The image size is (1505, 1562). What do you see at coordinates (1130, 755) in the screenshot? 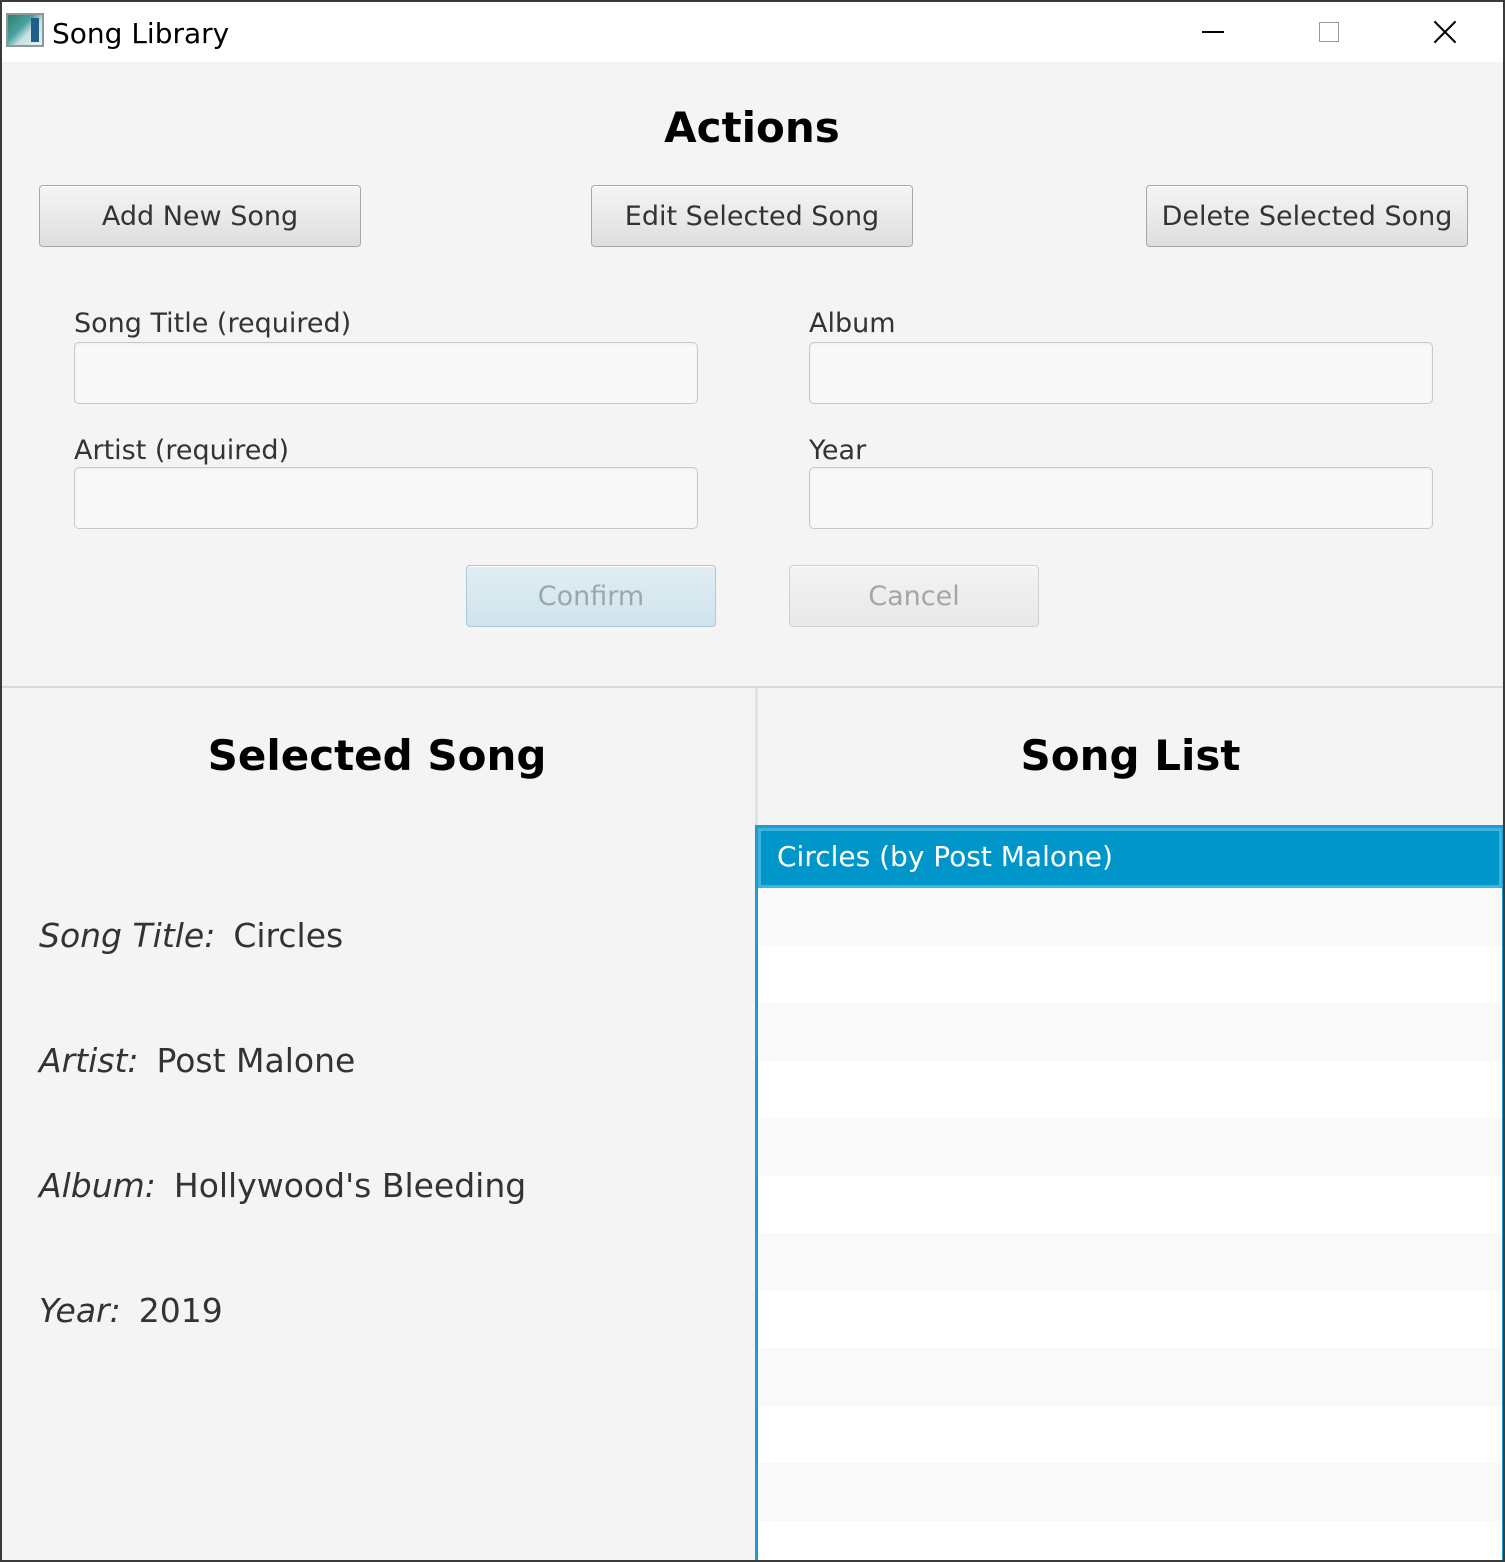
I see `song-list-heading: Song List` at bounding box center [1130, 755].